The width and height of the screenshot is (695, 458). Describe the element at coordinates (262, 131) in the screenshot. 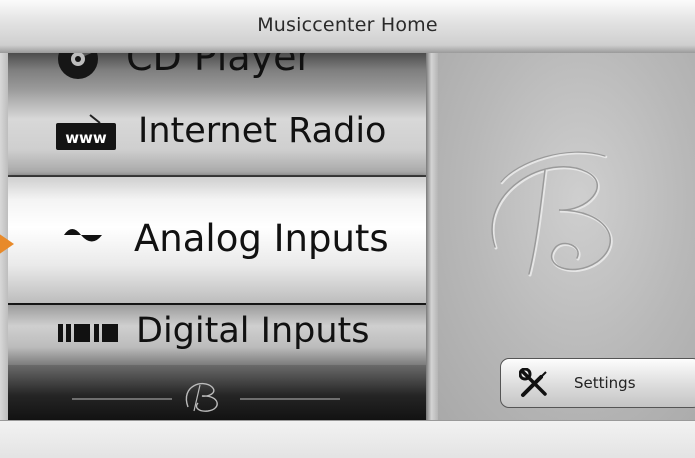

I see `menu-item-label: Internet Radio` at that location.